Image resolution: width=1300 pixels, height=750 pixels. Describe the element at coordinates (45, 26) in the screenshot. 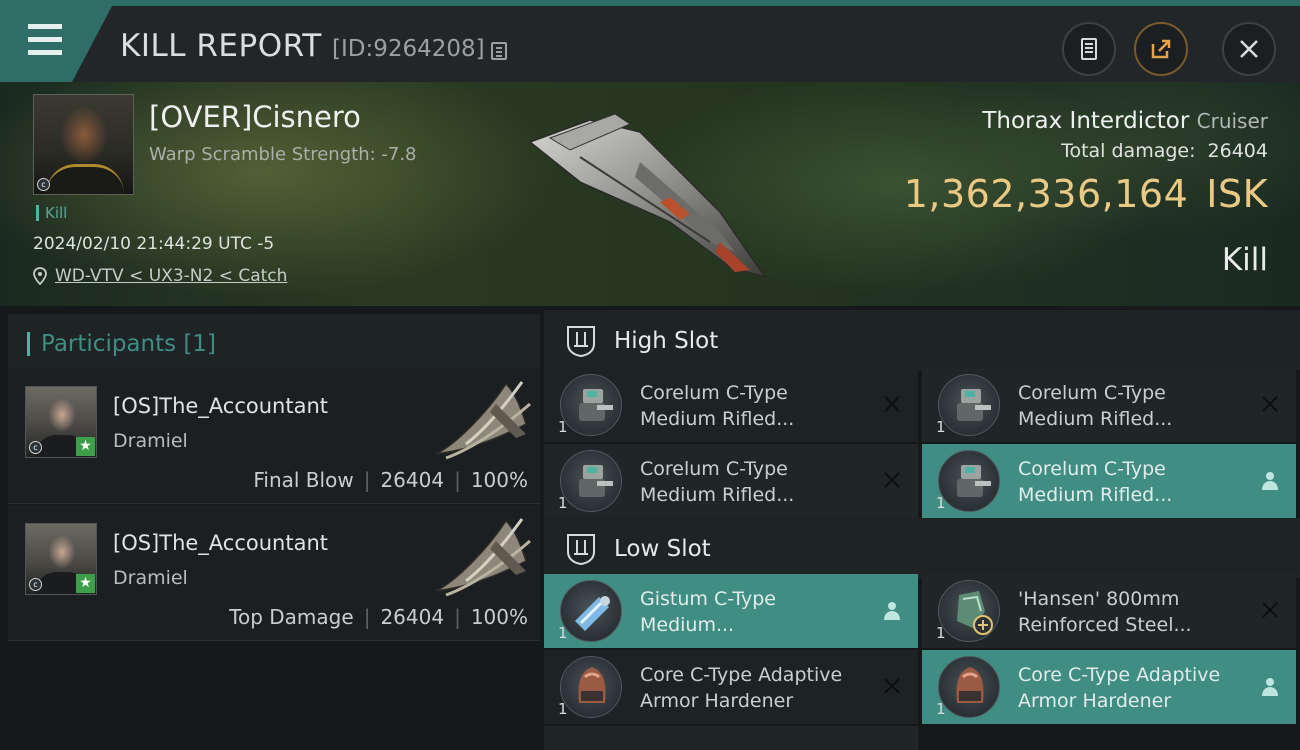

I see `menu-icon` at that location.